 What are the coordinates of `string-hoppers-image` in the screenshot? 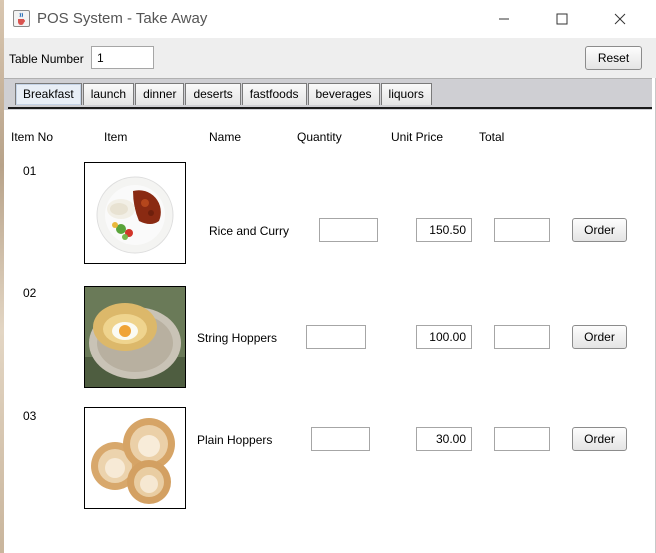 It's located at (135, 337).